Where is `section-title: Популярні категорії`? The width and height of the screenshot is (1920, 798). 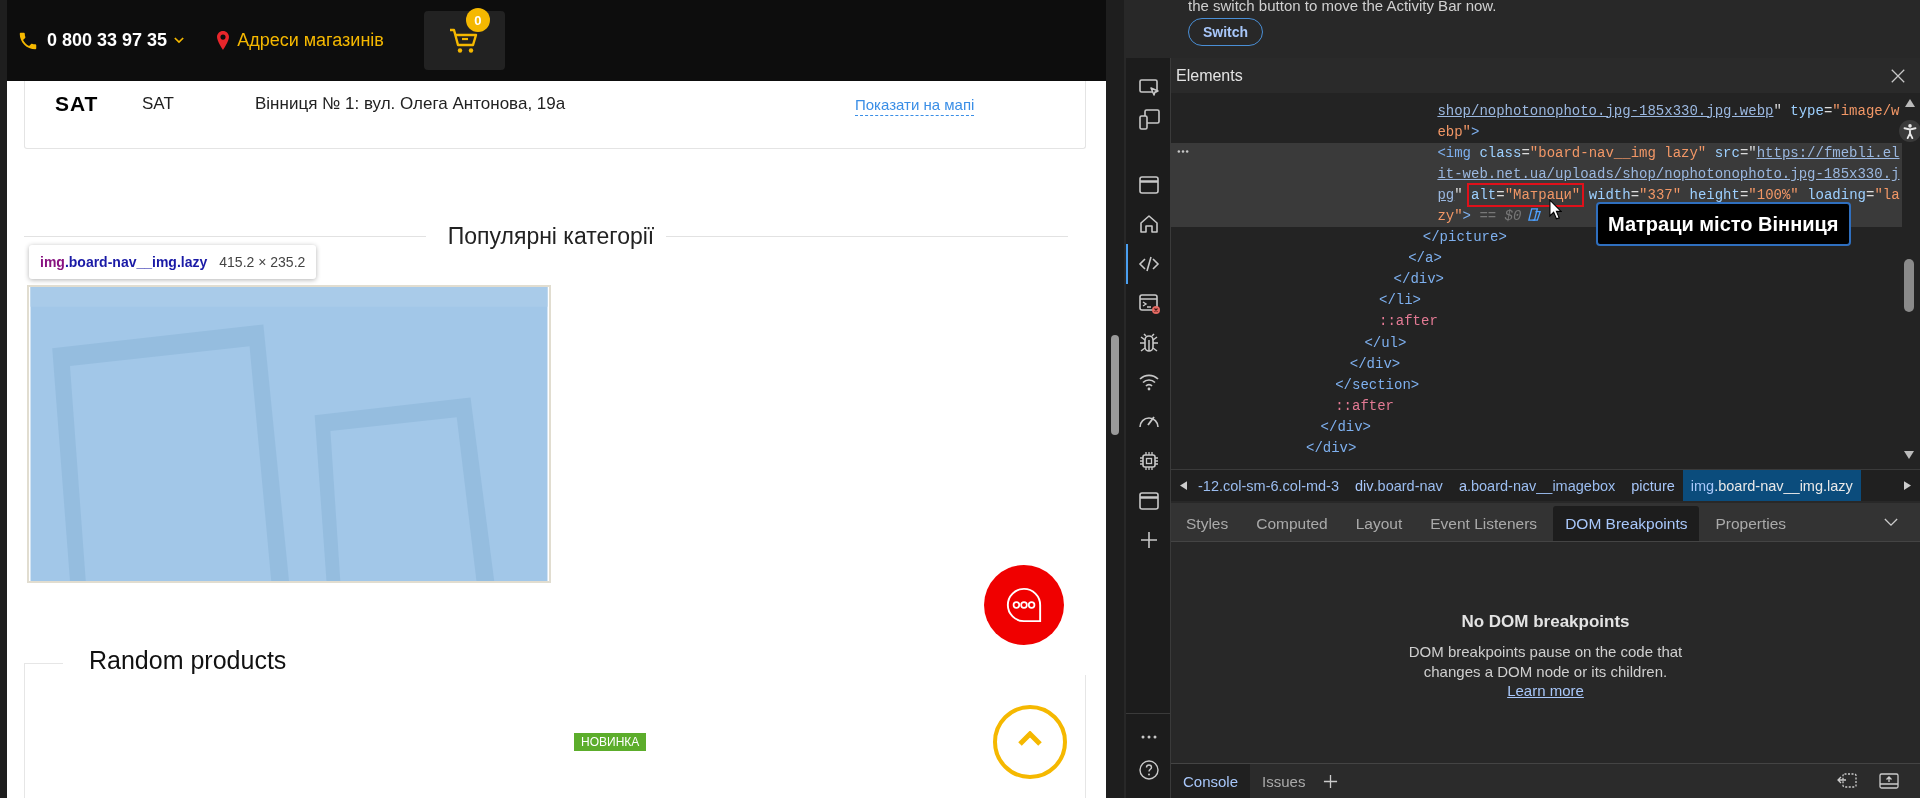
section-title: Популярні категорії is located at coordinates (551, 236).